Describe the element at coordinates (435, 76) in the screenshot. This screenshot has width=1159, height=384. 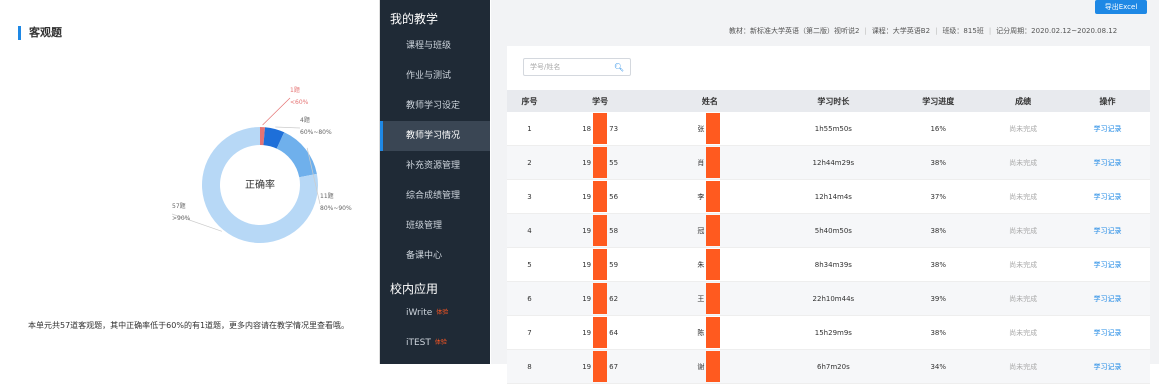
I see `sidebar-item-homework: 作业与测试` at that location.